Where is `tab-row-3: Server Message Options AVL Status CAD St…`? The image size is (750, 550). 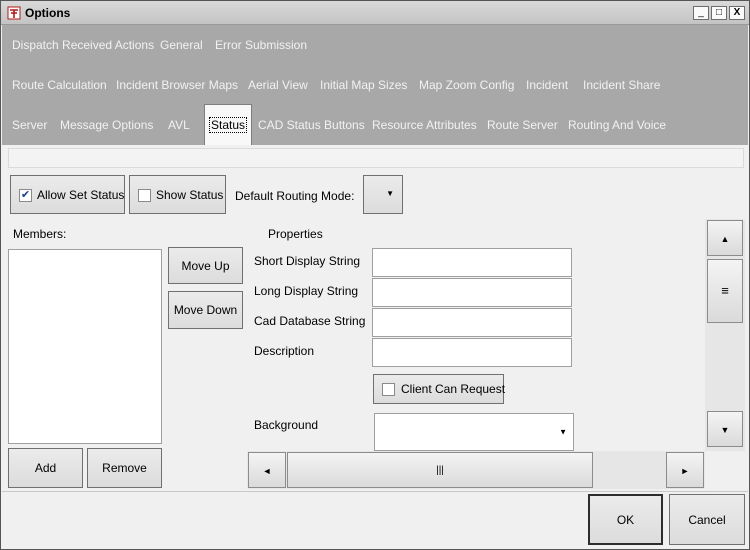 tab-row-3: Server Message Options AVL Status CAD St… is located at coordinates (375, 124).